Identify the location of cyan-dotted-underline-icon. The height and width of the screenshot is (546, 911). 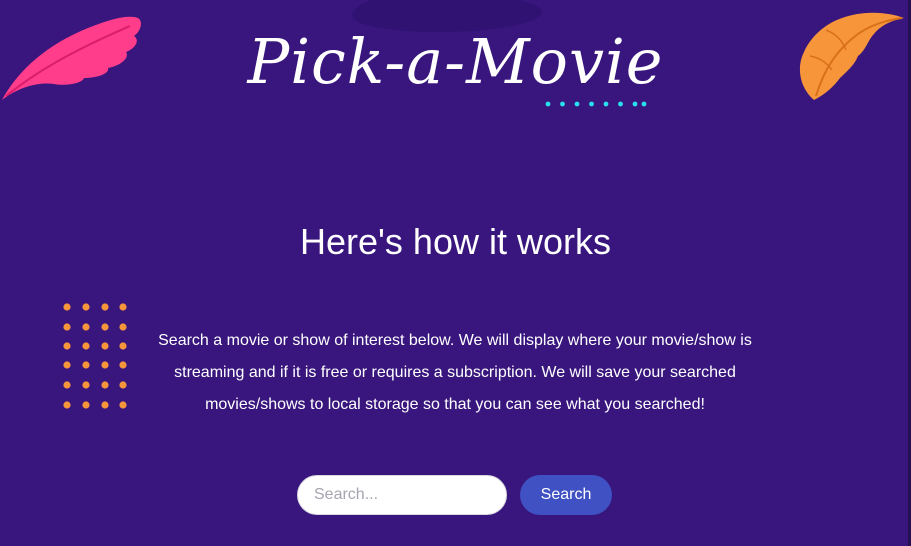
(596, 104).